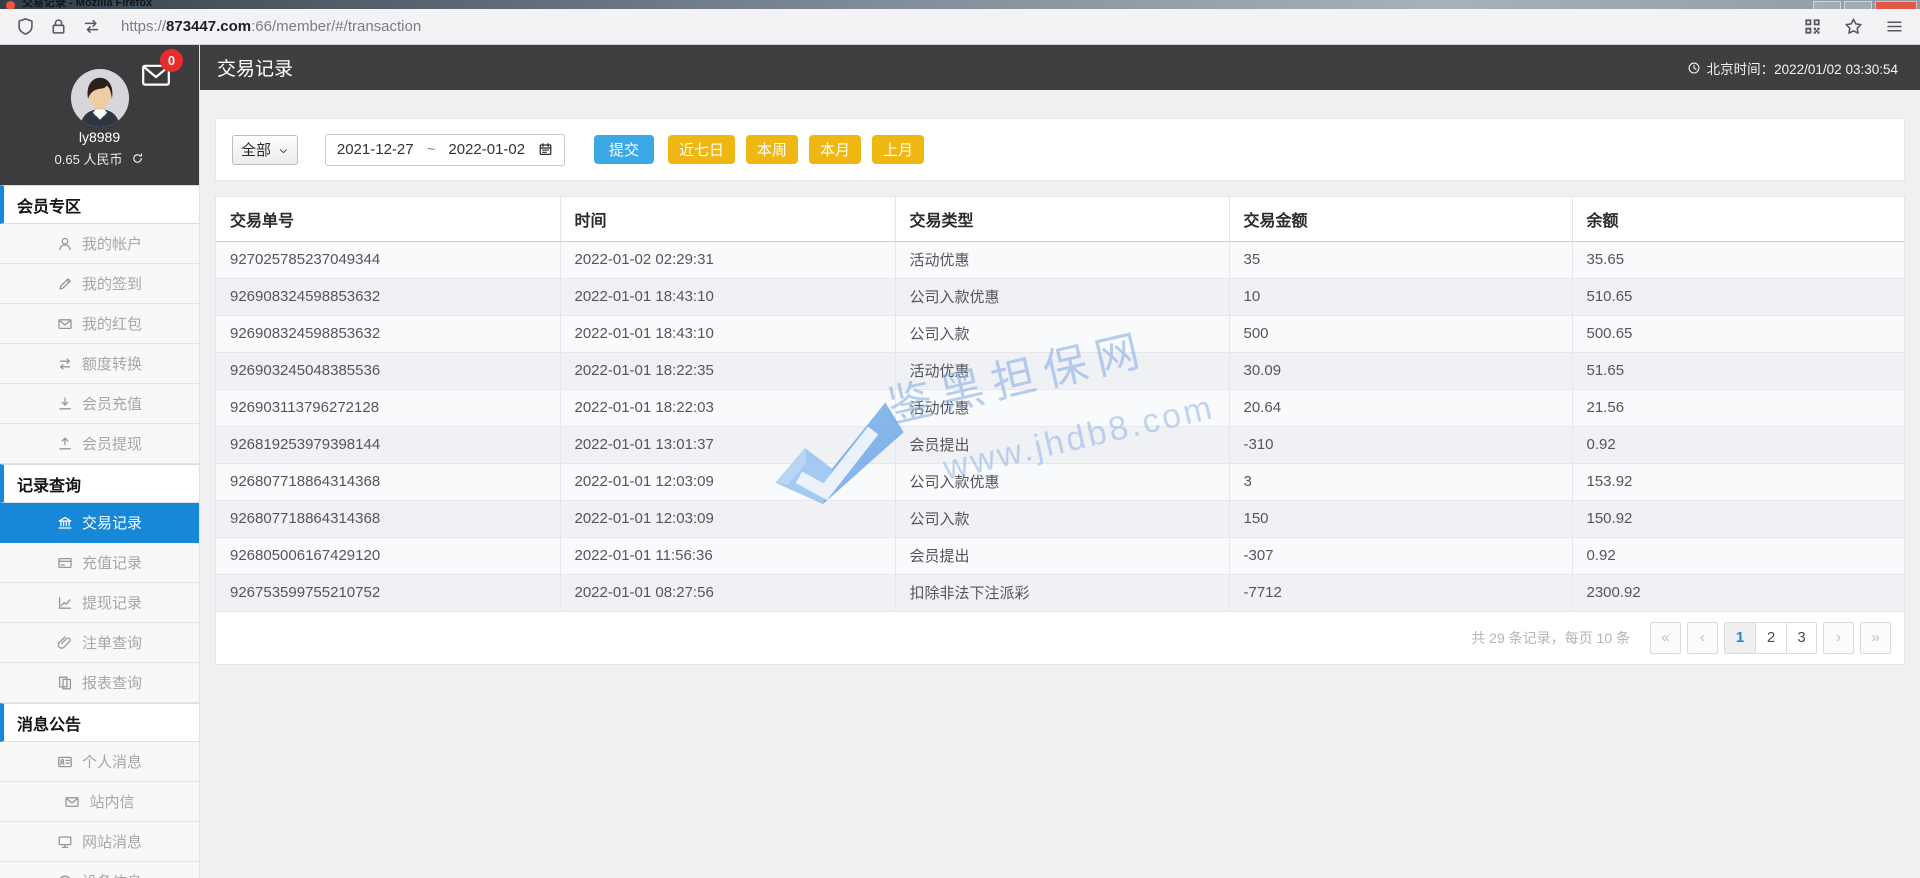 The width and height of the screenshot is (1920, 878). I want to click on sidebar-item: 设备信息, so click(99, 870).